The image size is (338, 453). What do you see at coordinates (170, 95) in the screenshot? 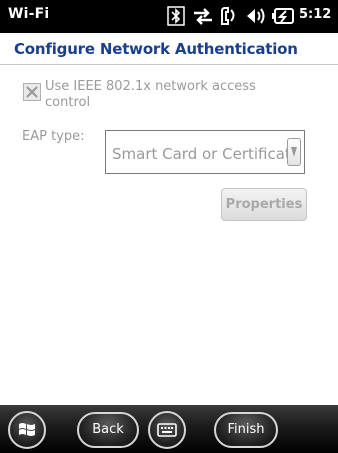
I see `ieee-8021x-checkbox-label: Use IEEE 802.1x network access control` at bounding box center [170, 95].